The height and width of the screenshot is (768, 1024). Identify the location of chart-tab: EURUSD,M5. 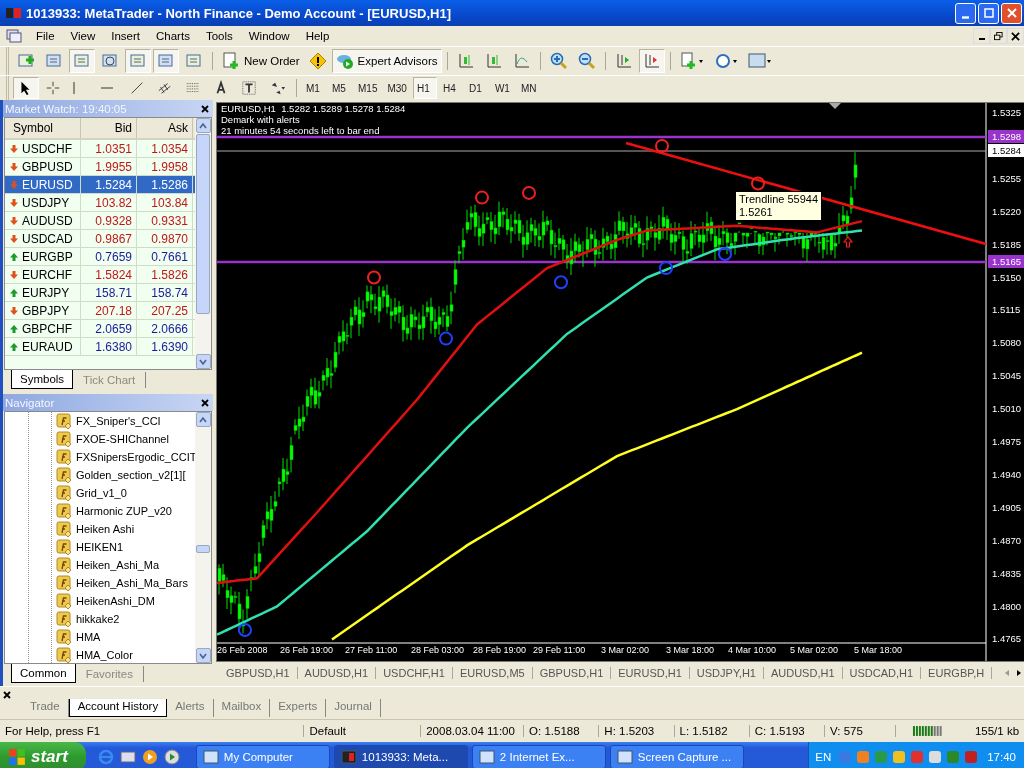
(492, 673).